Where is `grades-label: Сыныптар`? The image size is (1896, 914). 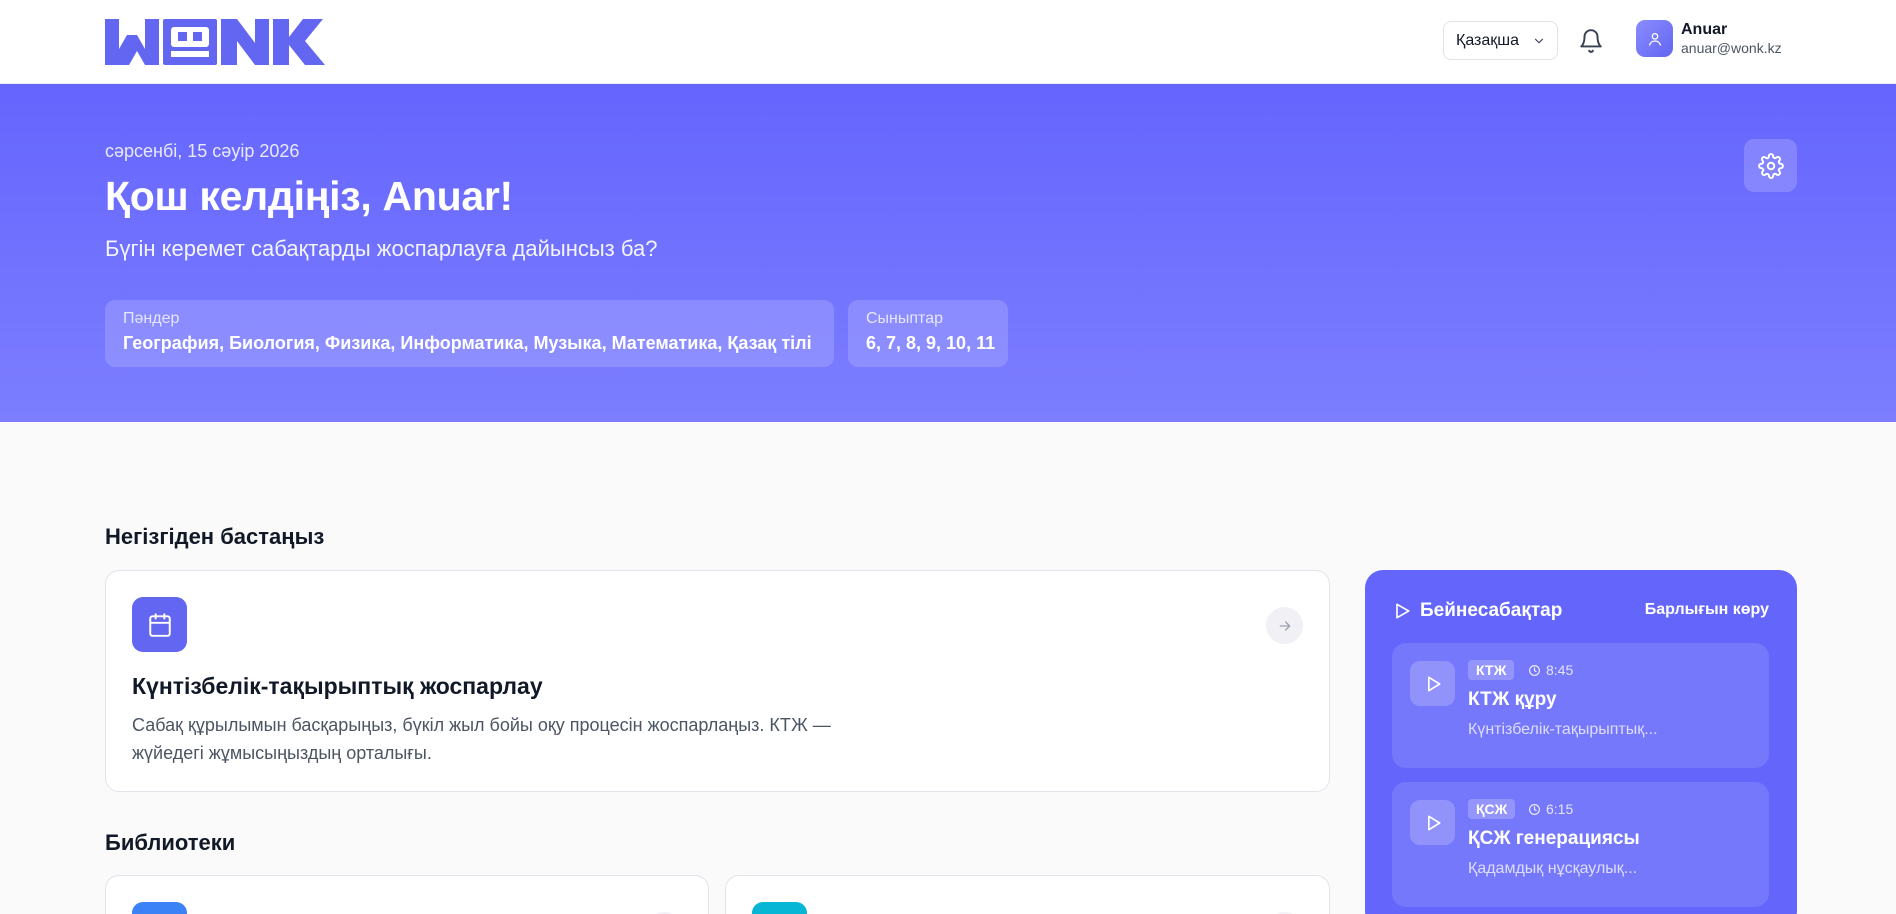
grades-label: Сыныптар is located at coordinates (904, 318).